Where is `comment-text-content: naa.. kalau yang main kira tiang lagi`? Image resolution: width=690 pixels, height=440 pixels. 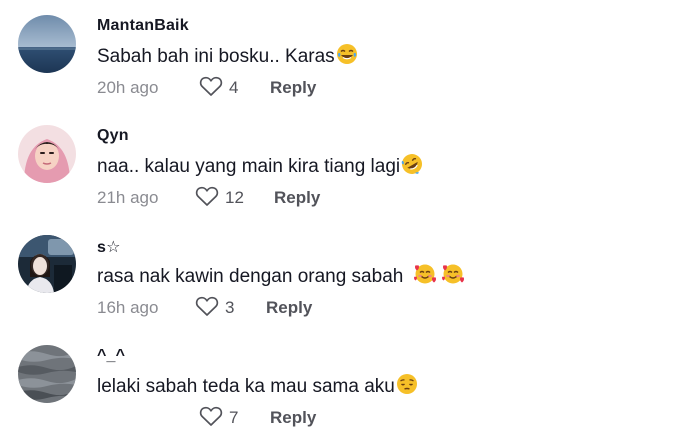 comment-text-content: naa.. kalau yang main kira tiang lagi is located at coordinates (249, 166).